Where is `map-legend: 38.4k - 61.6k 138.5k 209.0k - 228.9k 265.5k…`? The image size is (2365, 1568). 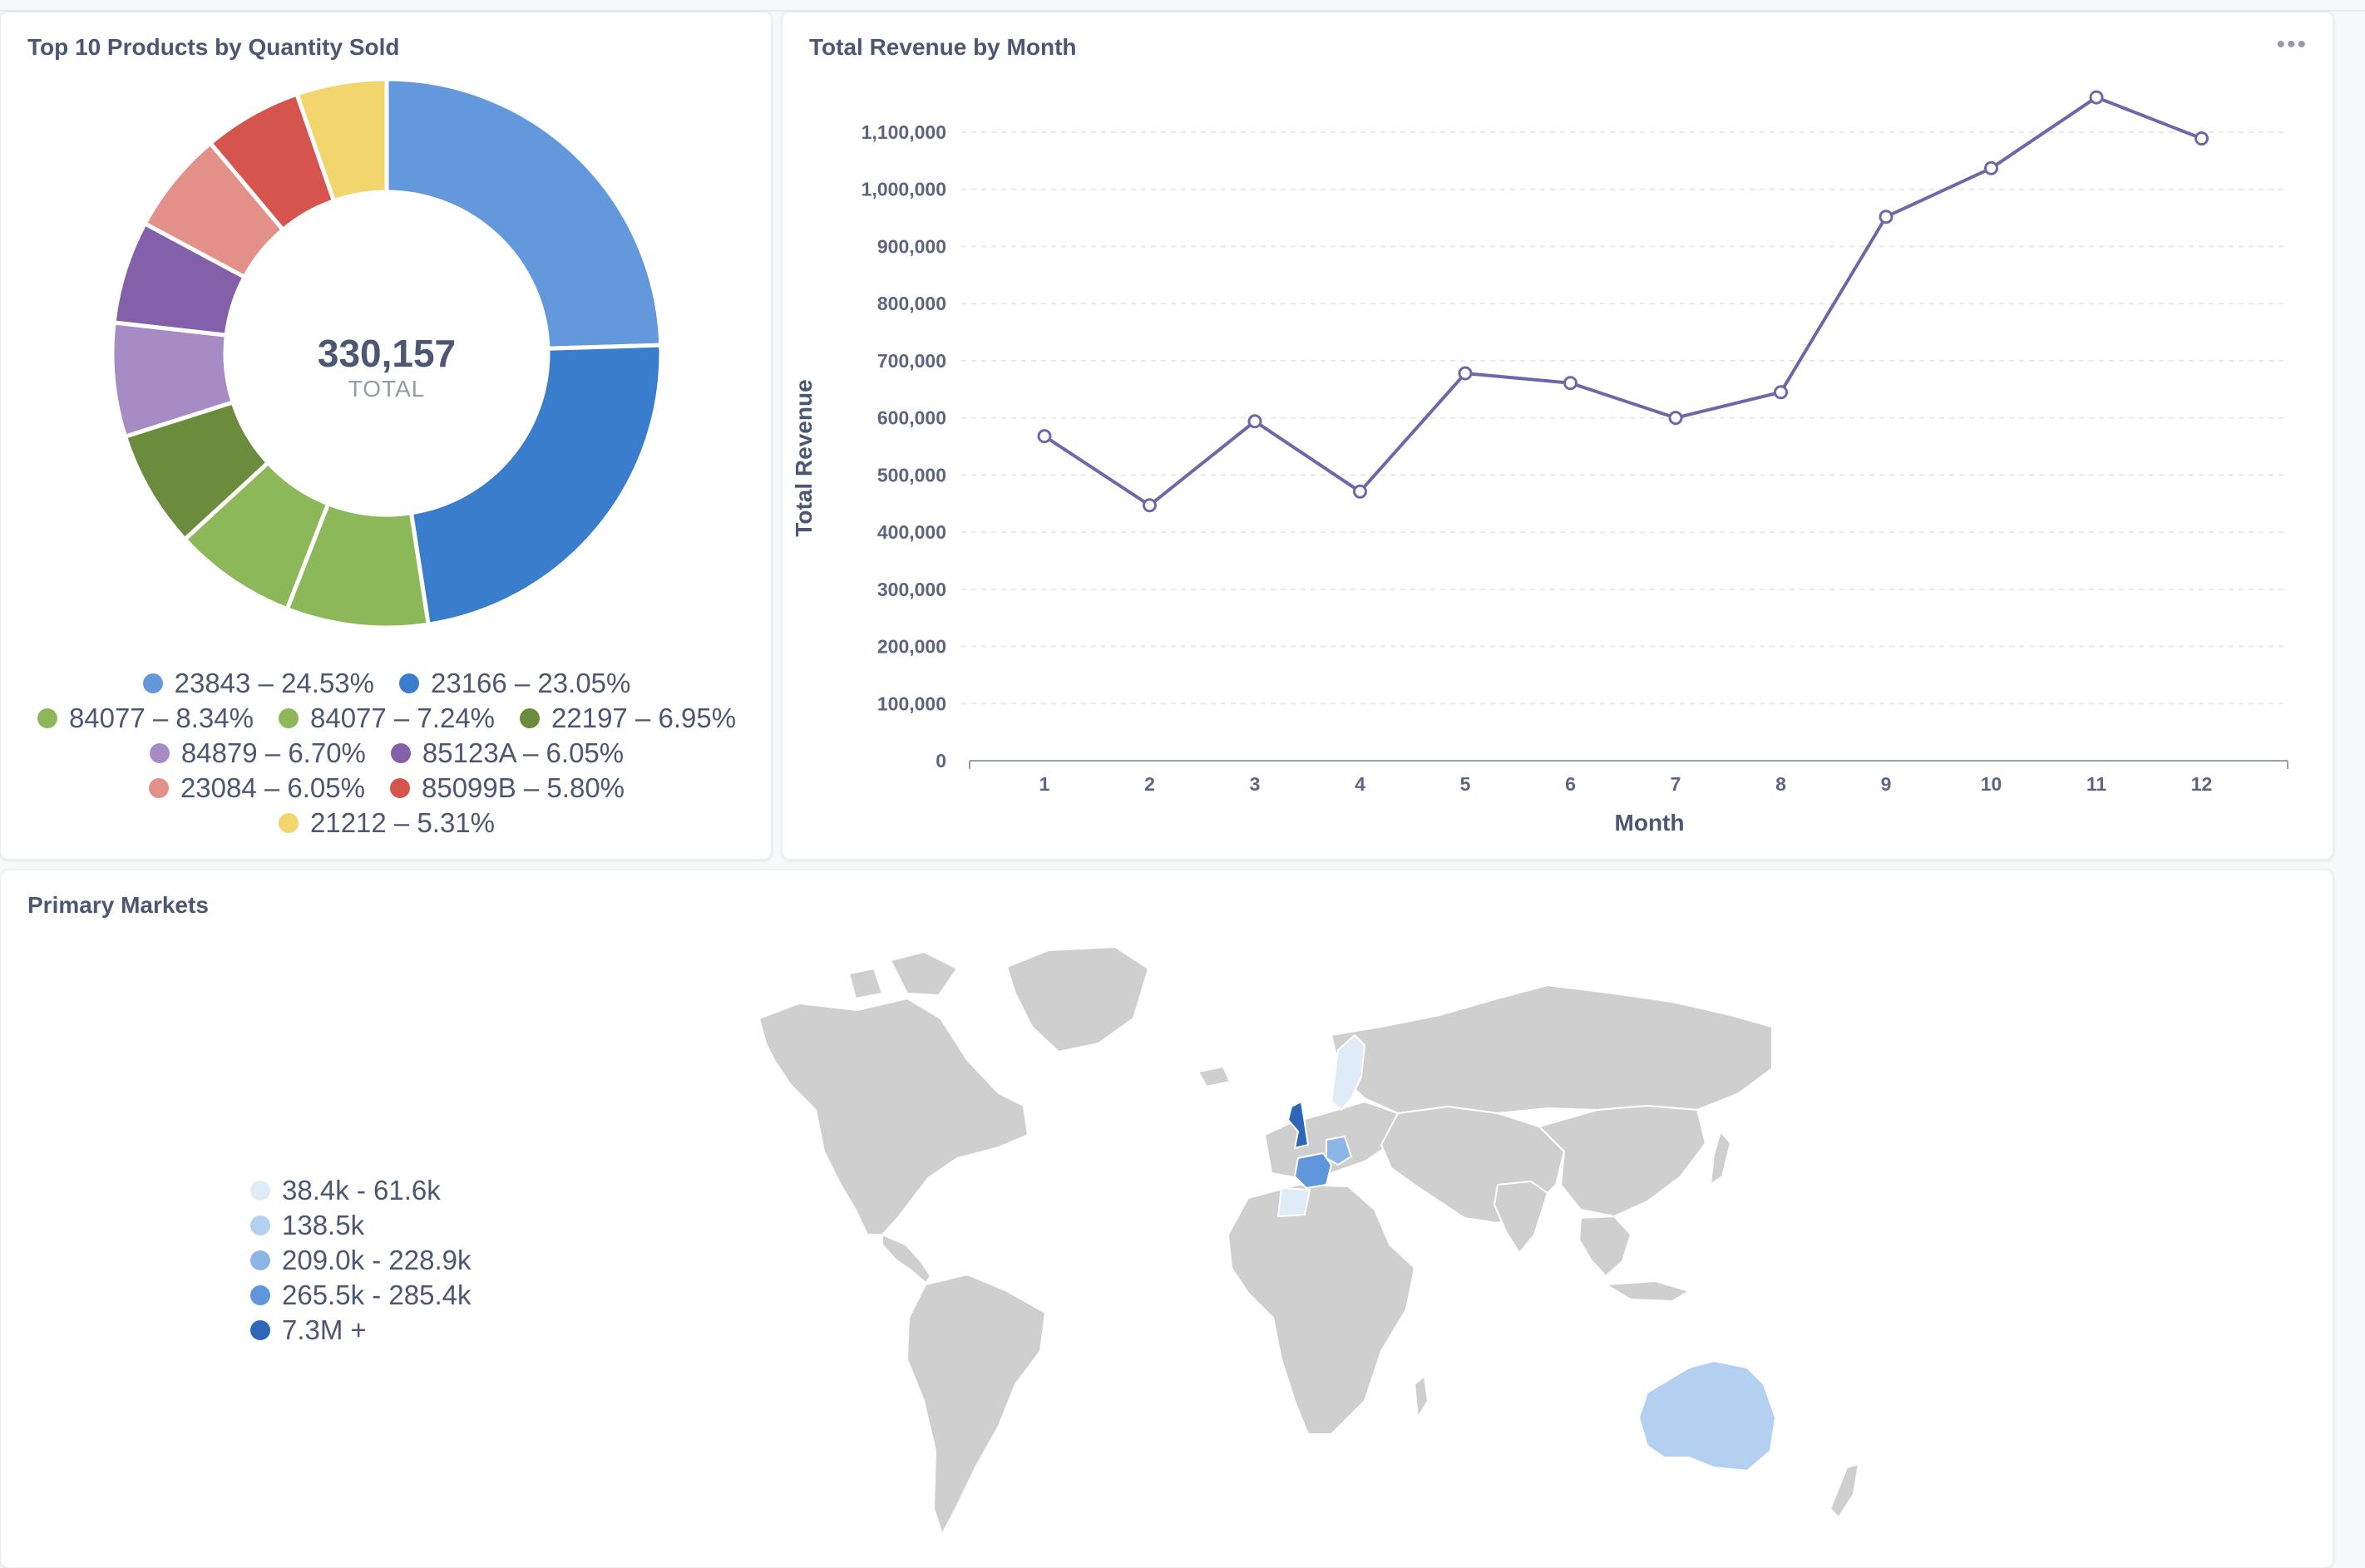
map-legend: 38.4k - 61.6k 138.5k 209.0k - 228.9k 265.5k… is located at coordinates (361, 1260).